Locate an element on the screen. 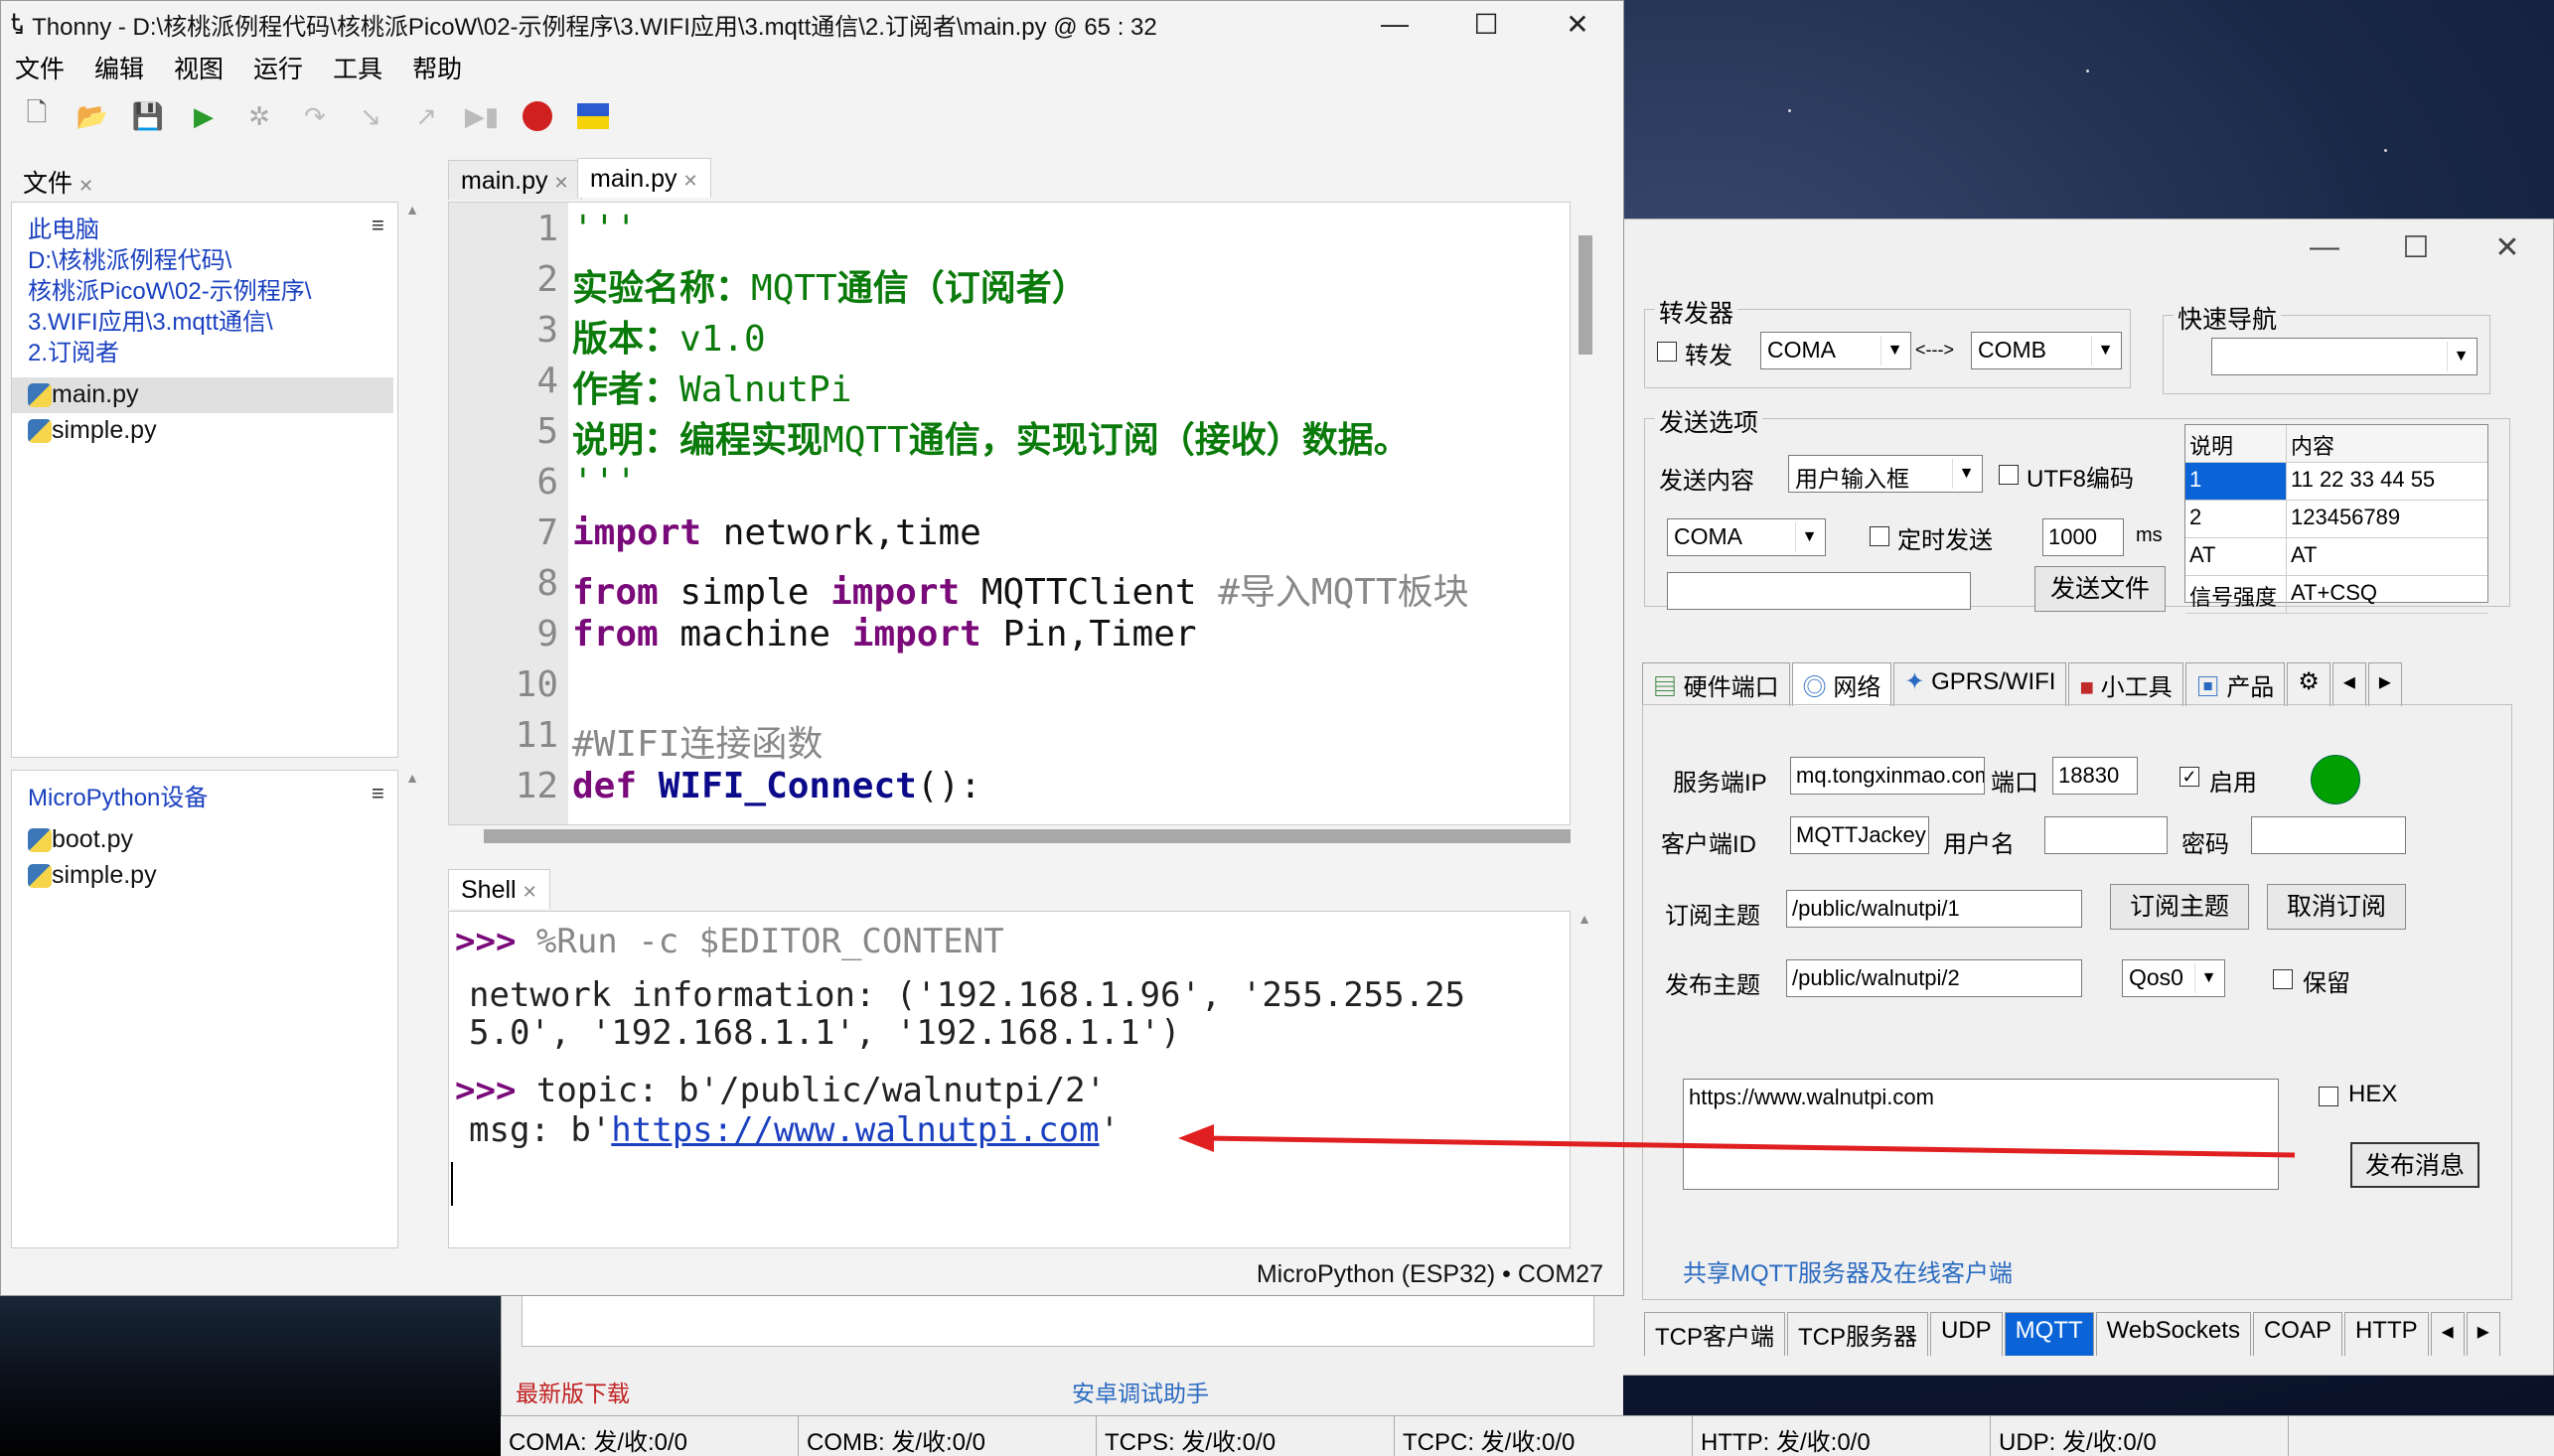  tab-gprs-wifi: ✦ GPRS/WIFI is located at coordinates (1980, 684).